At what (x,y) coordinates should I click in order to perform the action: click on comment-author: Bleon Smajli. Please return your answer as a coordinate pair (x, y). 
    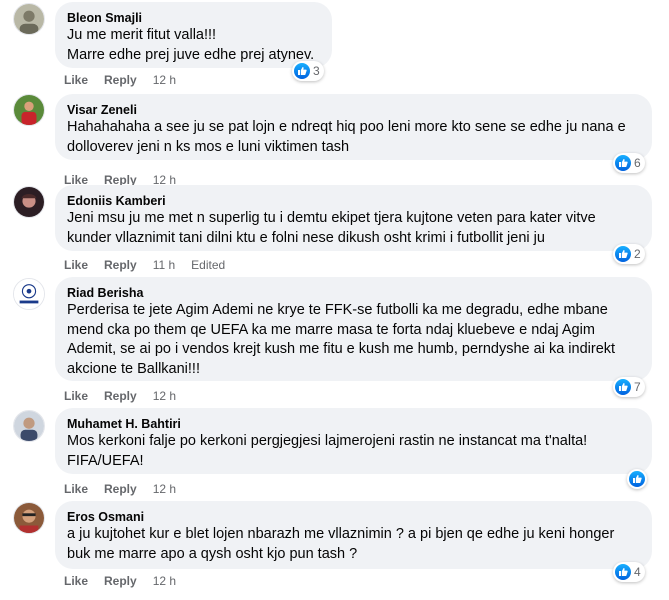
    Looking at the image, I should click on (193, 18).